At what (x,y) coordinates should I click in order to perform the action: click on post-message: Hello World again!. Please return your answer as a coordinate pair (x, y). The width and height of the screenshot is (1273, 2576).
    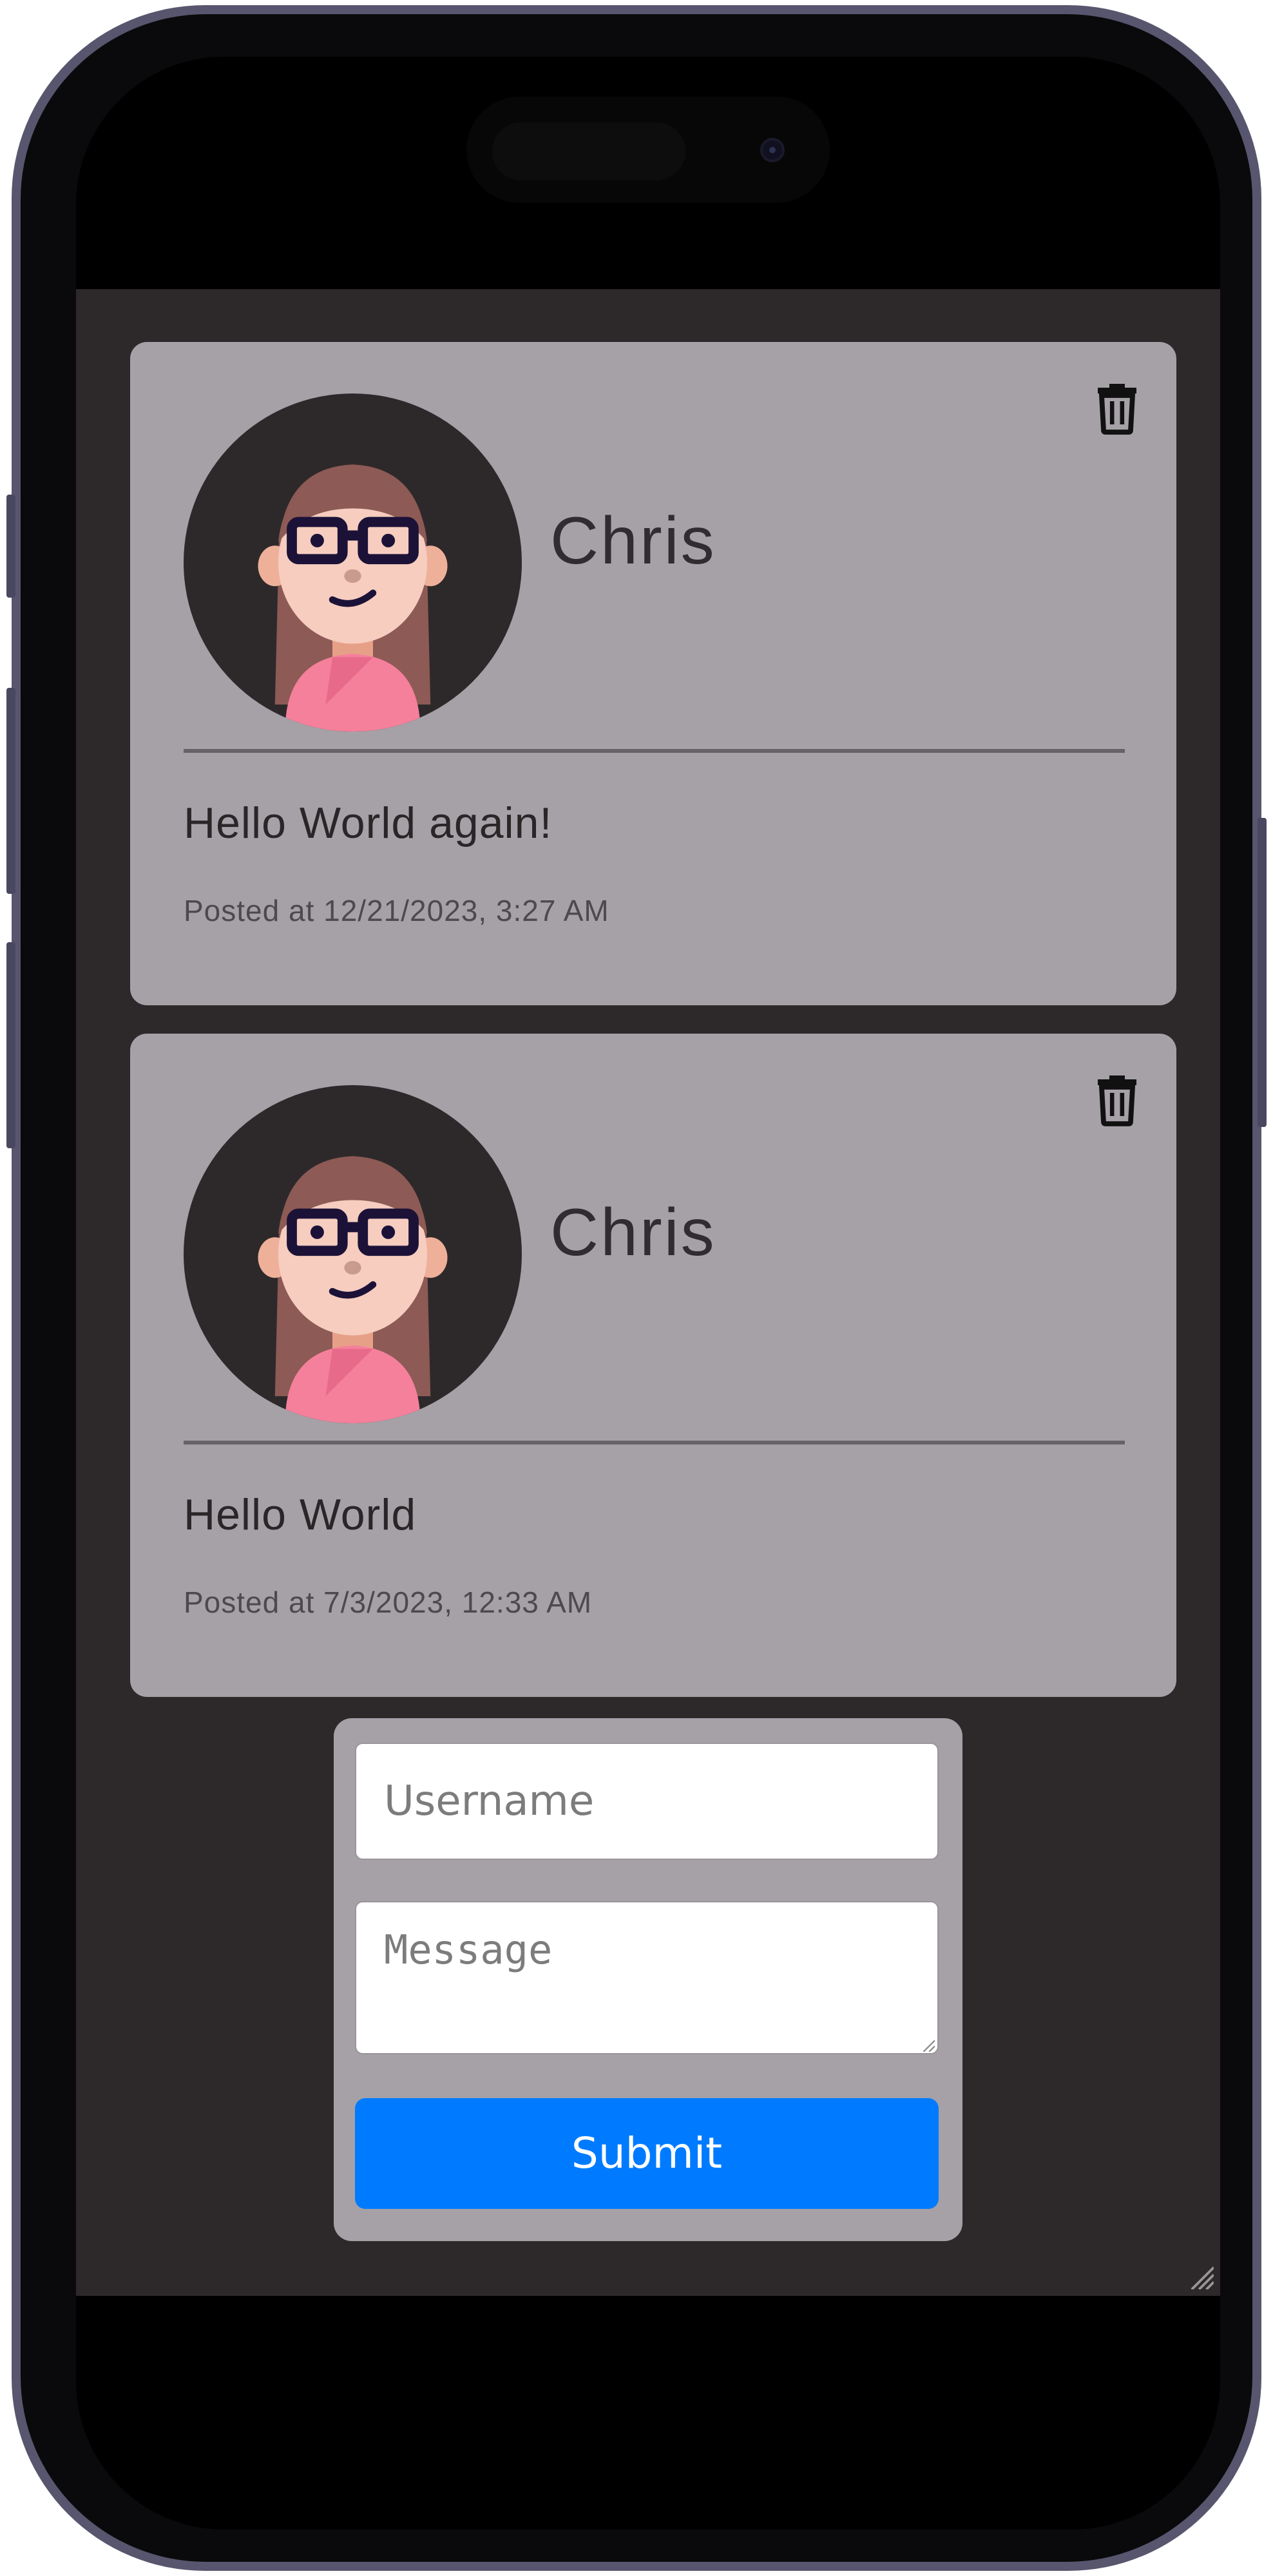
    Looking at the image, I should click on (368, 823).